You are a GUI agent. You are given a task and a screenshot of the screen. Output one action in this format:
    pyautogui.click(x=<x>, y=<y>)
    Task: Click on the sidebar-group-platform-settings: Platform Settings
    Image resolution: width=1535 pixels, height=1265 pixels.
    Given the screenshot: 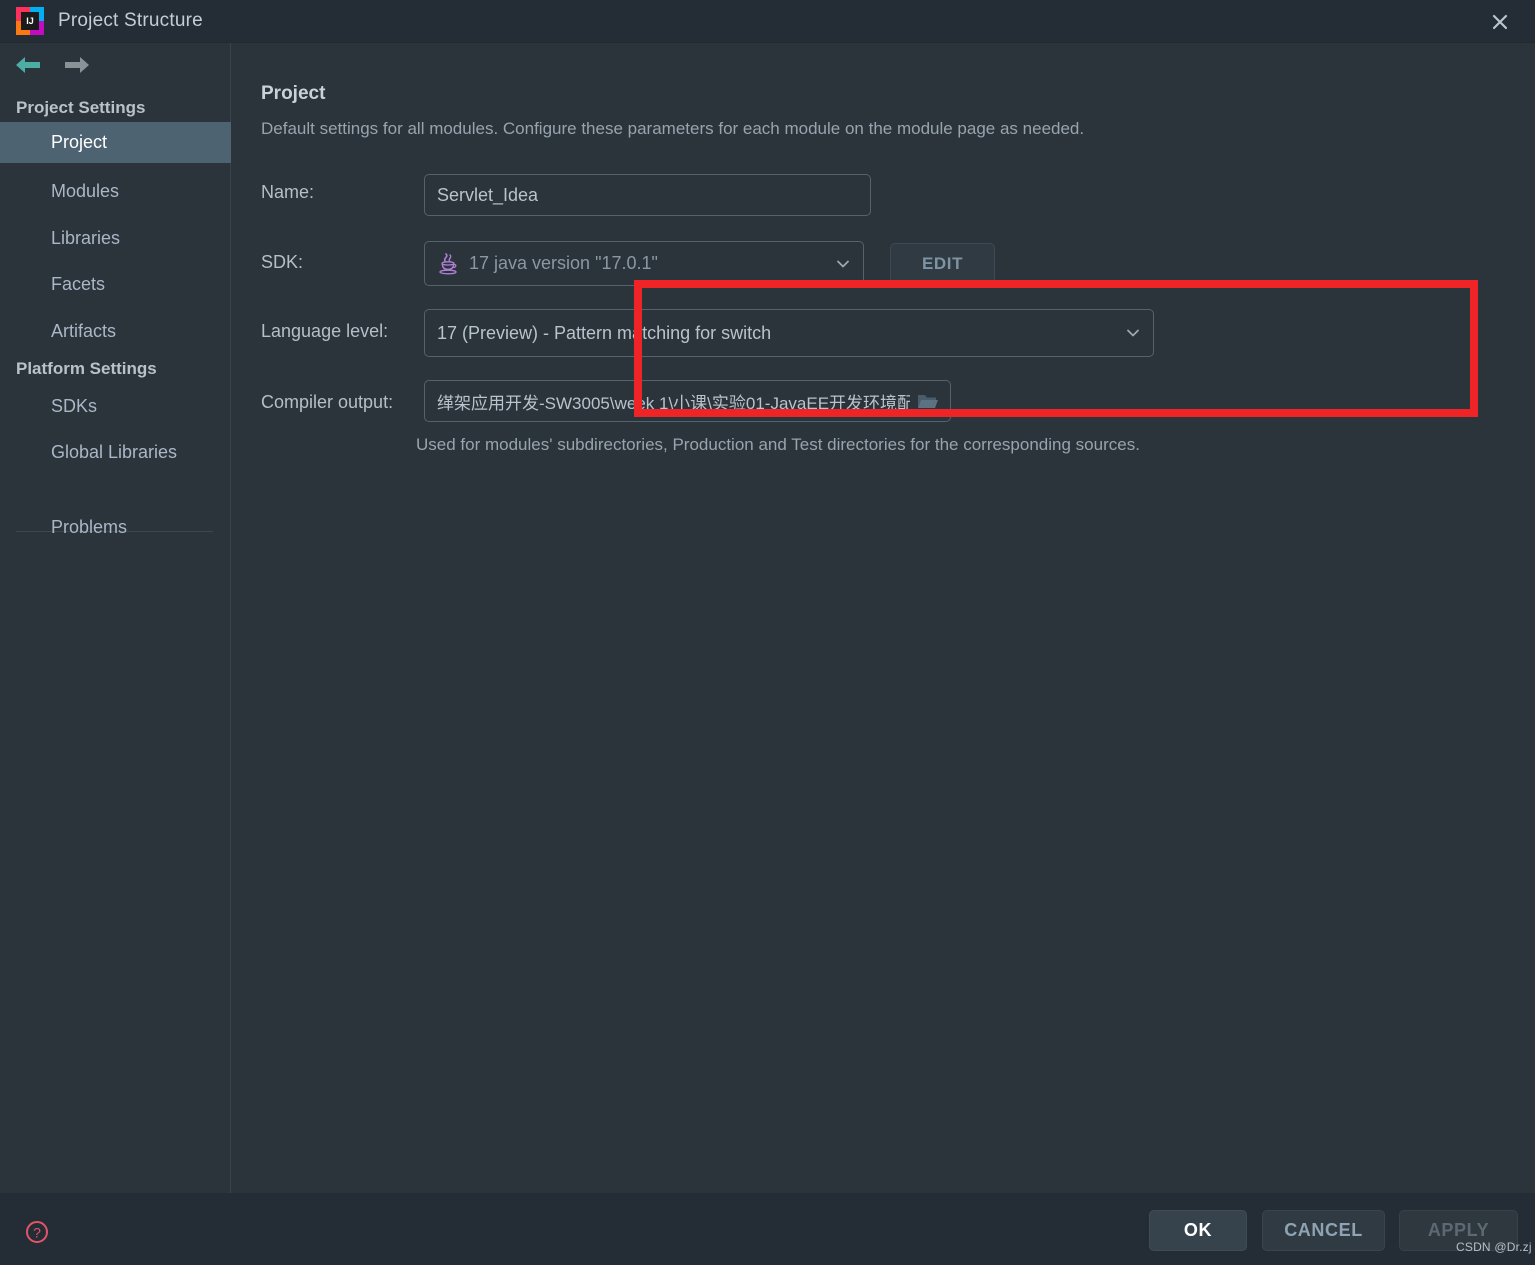 What is the action you would take?
    pyautogui.click(x=86, y=368)
    